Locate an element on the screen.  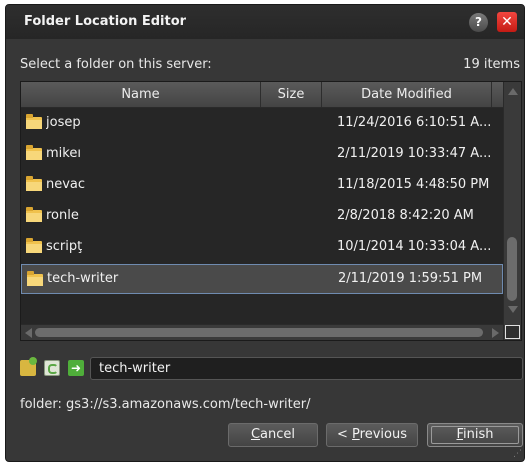
folder-name: scripţ is located at coordinates (64, 246).